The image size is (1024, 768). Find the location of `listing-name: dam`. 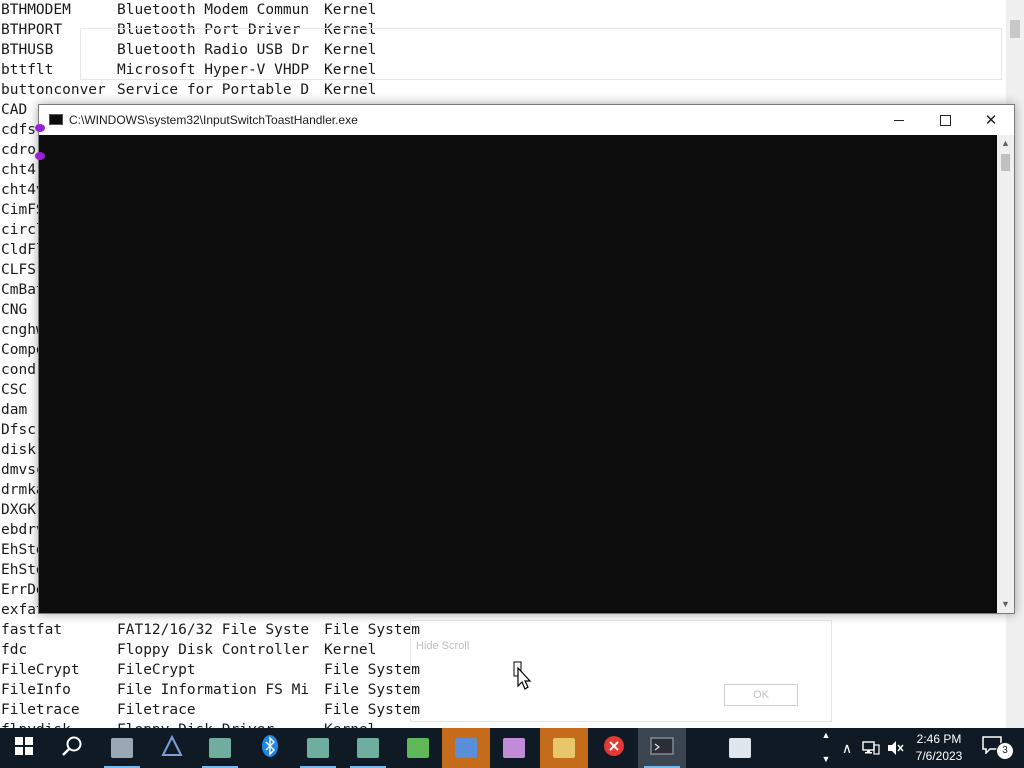

listing-name: dam is located at coordinates (14, 410).